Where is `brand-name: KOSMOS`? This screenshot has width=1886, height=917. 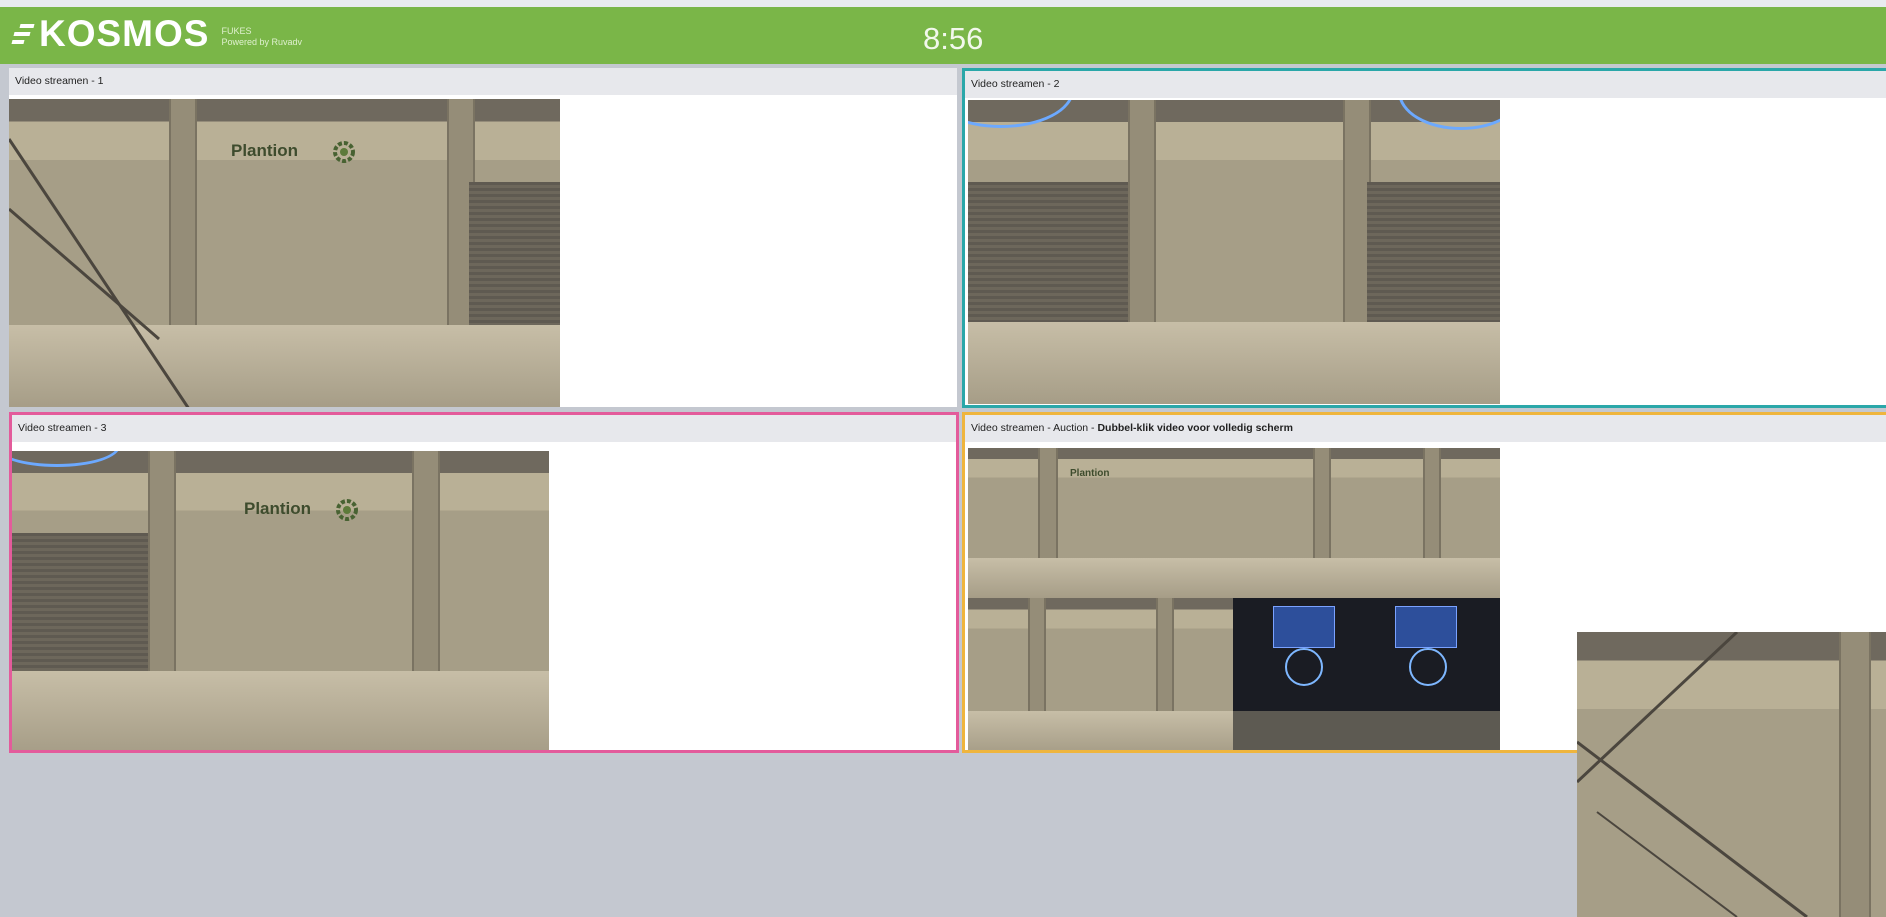 brand-name: KOSMOS is located at coordinates (124, 33).